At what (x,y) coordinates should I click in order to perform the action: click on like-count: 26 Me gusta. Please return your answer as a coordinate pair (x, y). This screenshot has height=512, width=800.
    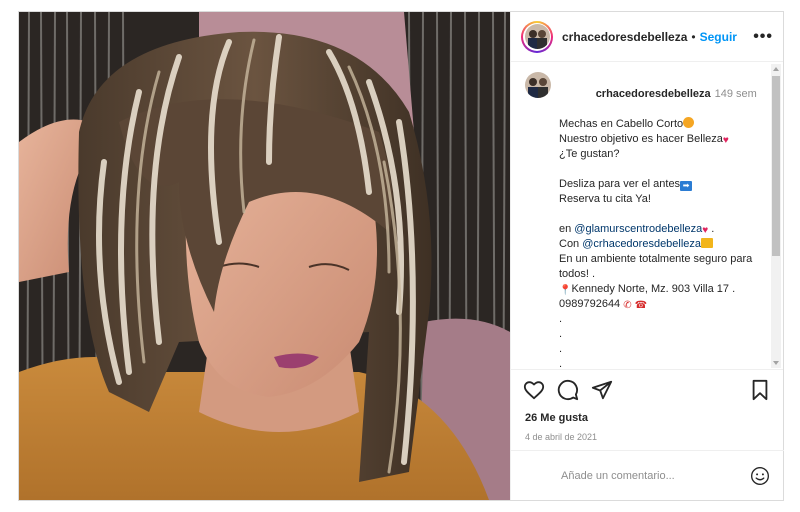
    Looking at the image, I should click on (647, 418).